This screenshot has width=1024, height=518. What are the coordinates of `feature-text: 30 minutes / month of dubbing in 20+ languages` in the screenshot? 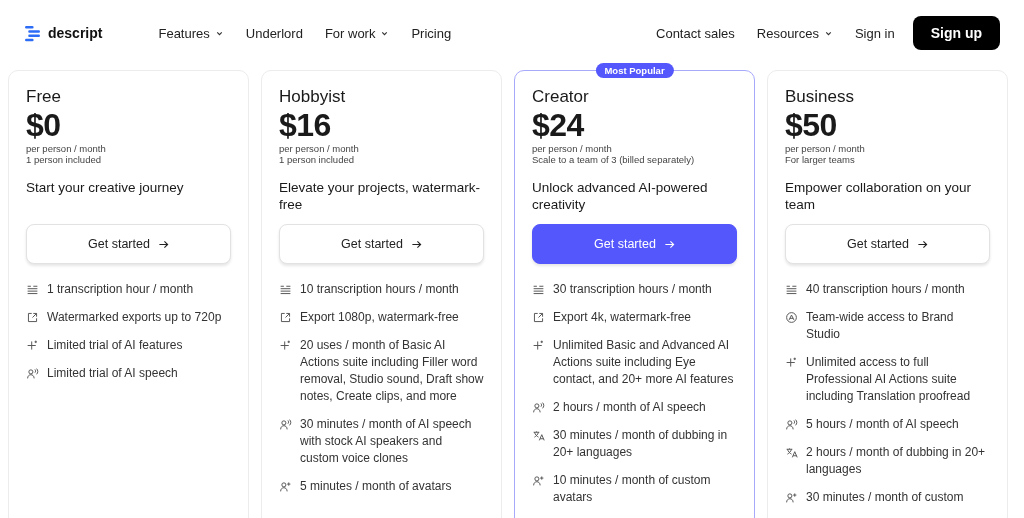 It's located at (641, 444).